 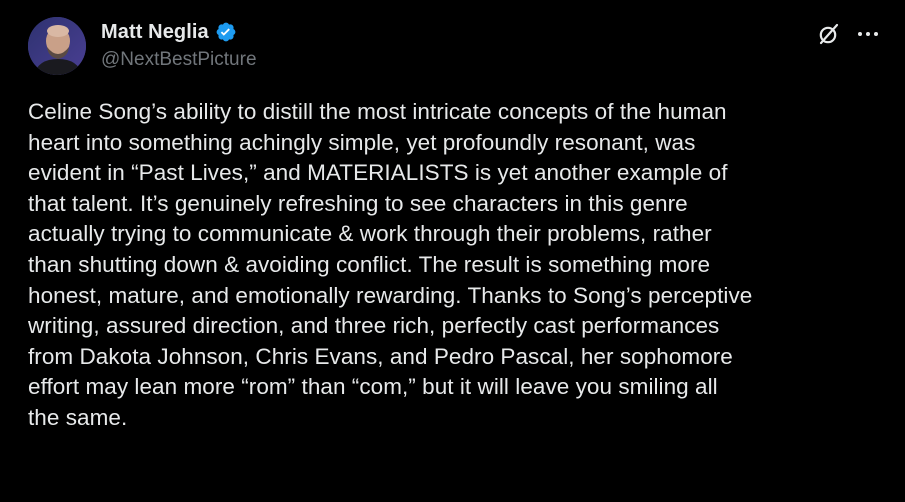 What do you see at coordinates (226, 32) in the screenshot?
I see `verified-badge-icon` at bounding box center [226, 32].